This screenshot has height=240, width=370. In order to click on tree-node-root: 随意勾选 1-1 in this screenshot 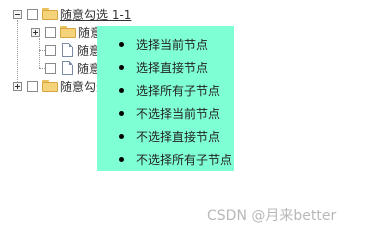, I will do `click(72, 14)`.